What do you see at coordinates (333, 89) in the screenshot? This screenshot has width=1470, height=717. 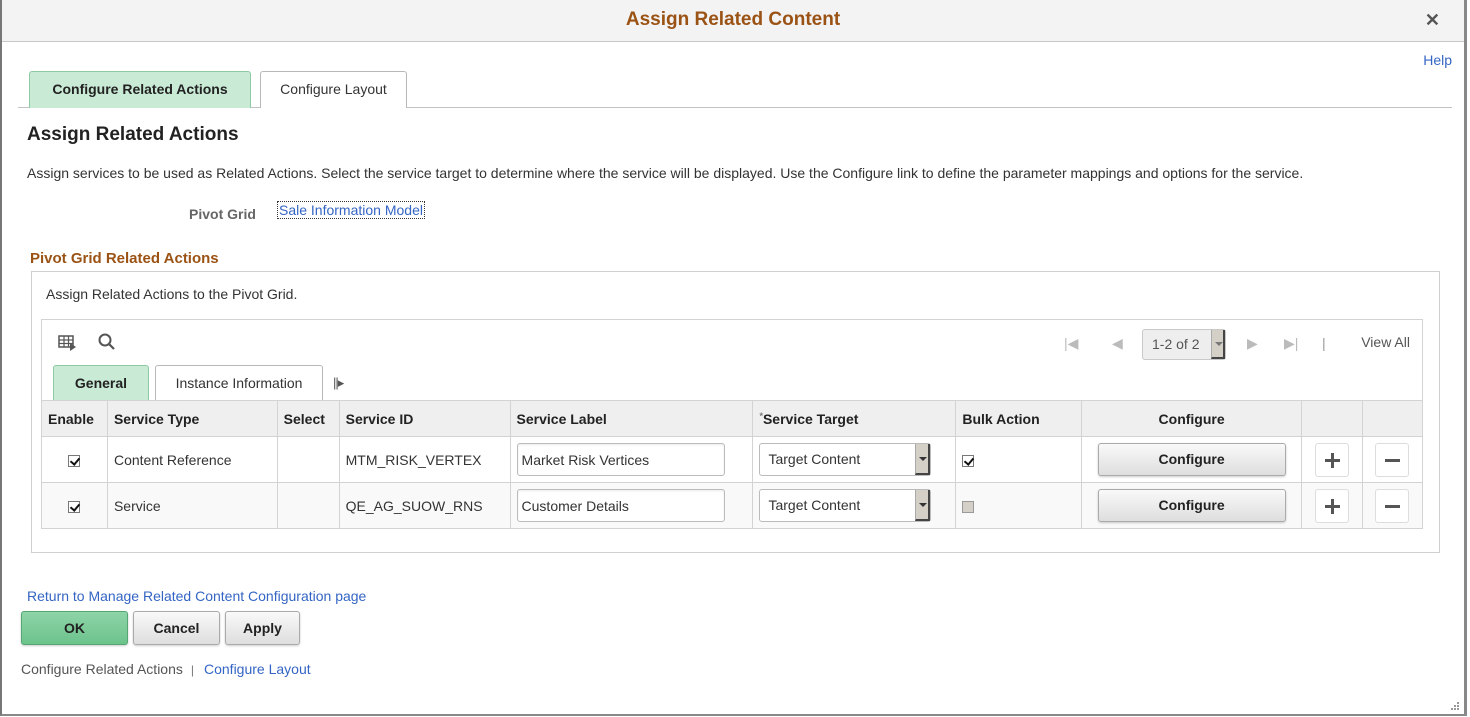 I see `tab-configure-layout: Configure Layout` at bounding box center [333, 89].